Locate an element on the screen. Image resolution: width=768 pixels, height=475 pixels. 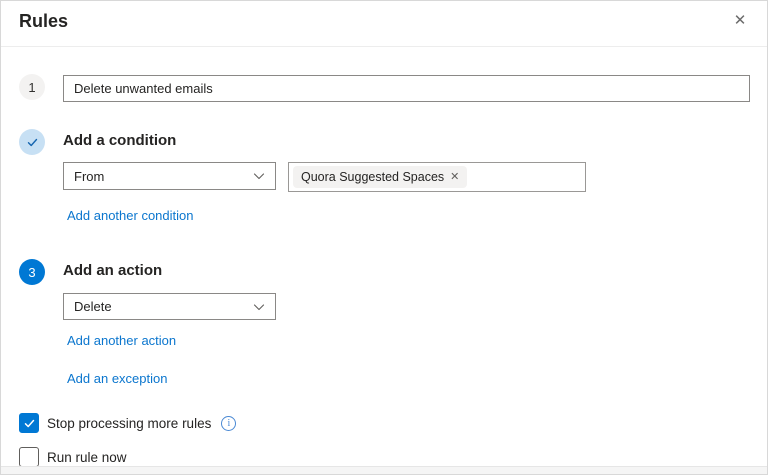
action-select-value: Delete is located at coordinates (93, 306).